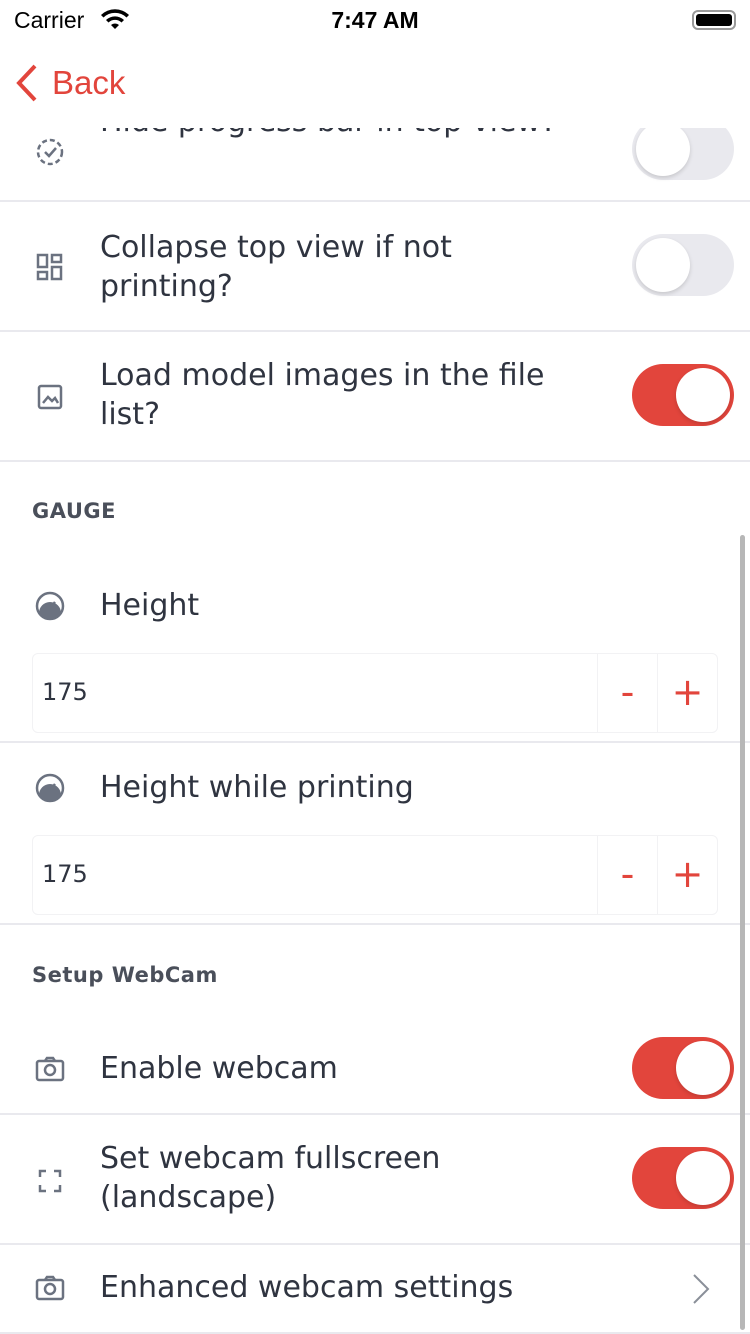 Image resolution: width=750 pixels, height=1334 pixels. Describe the element at coordinates (322, 395) in the screenshot. I see `setting-label: Load model images in the file list?` at that location.